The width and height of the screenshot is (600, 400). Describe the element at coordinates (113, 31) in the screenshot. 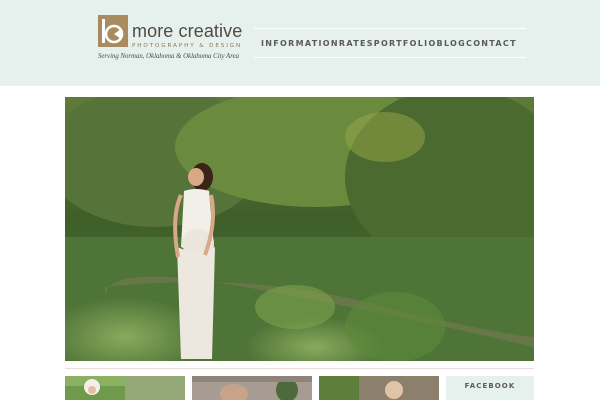

I see `b-camera-logo-icon` at that location.